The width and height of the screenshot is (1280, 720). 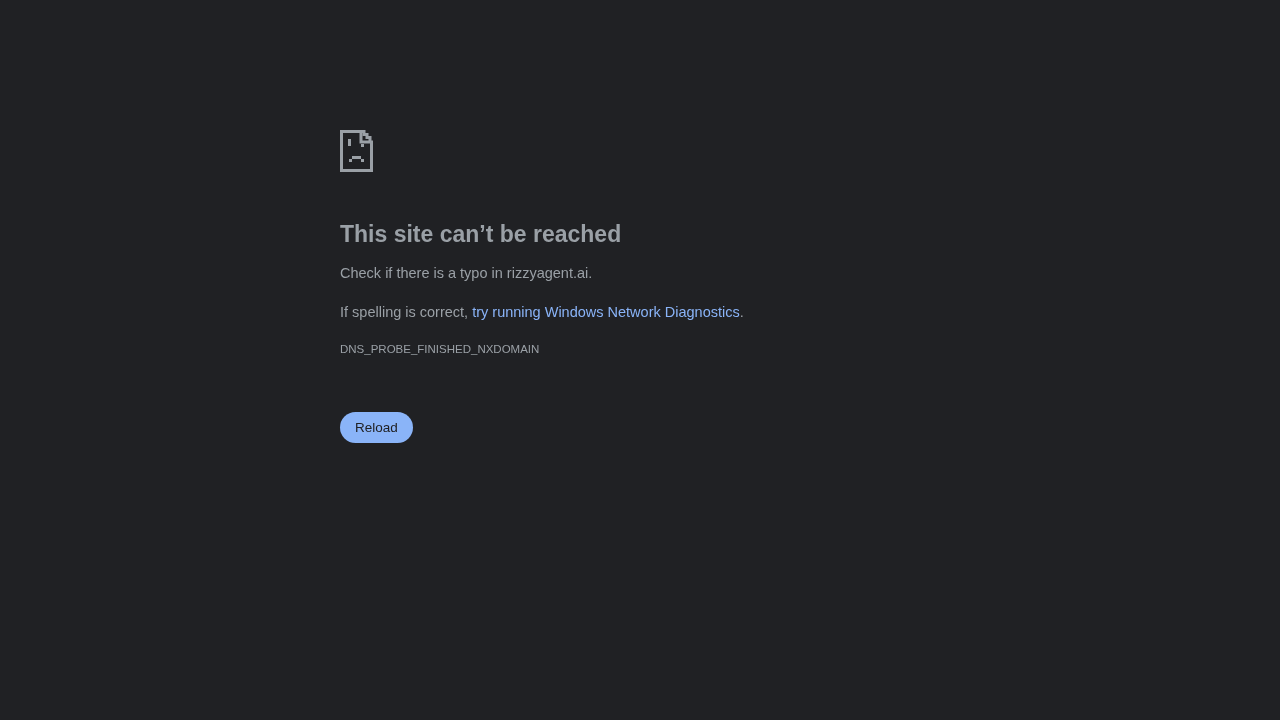 I want to click on diagnostics-link: try running Windows Network Diagnostics, so click(x=606, y=312).